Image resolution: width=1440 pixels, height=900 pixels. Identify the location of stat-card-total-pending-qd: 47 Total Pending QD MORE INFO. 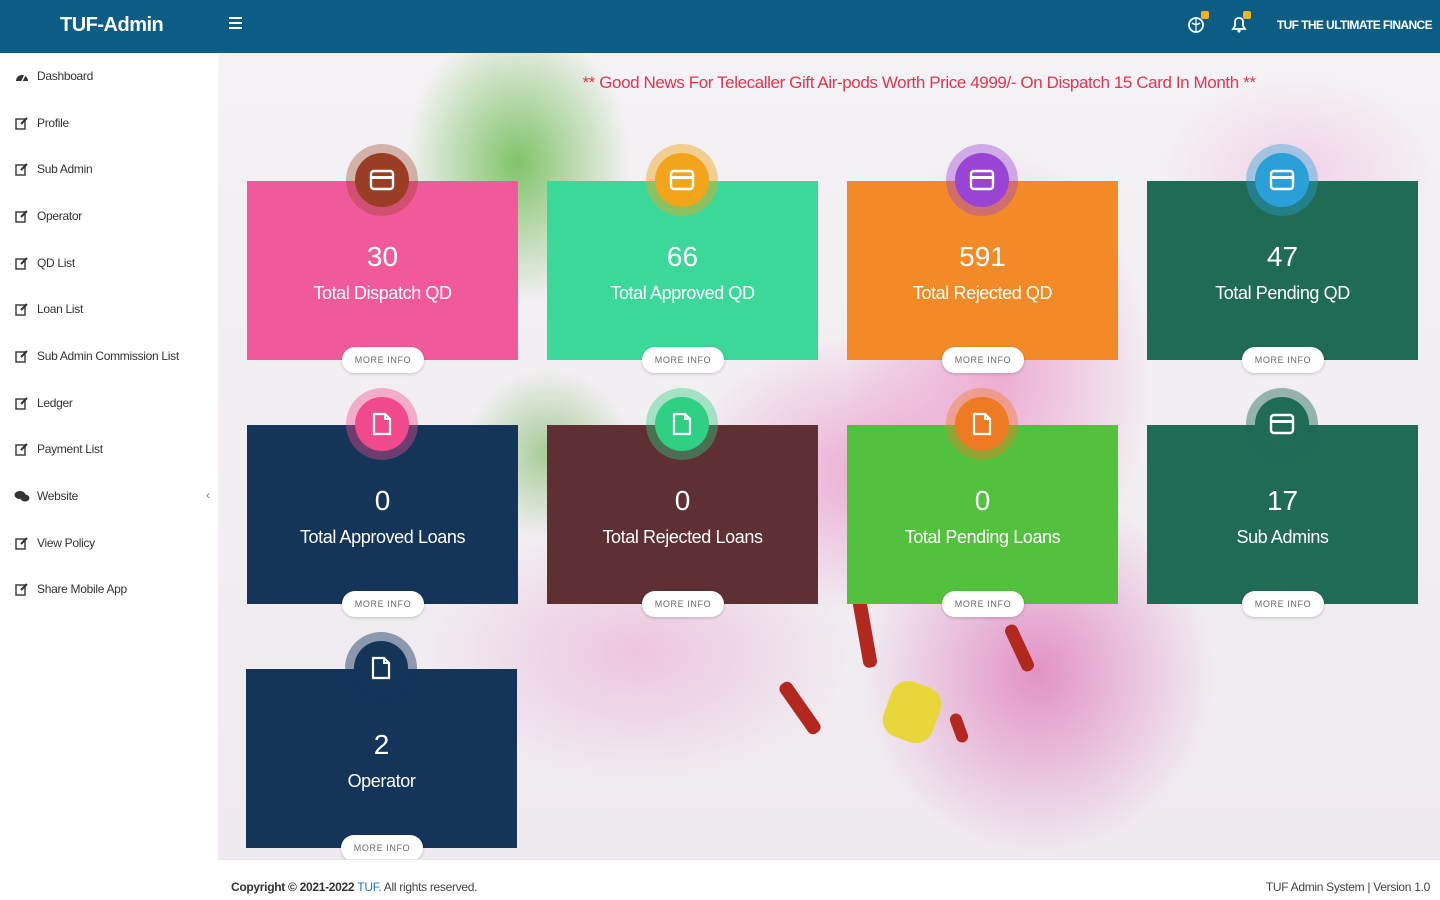
(1282, 258).